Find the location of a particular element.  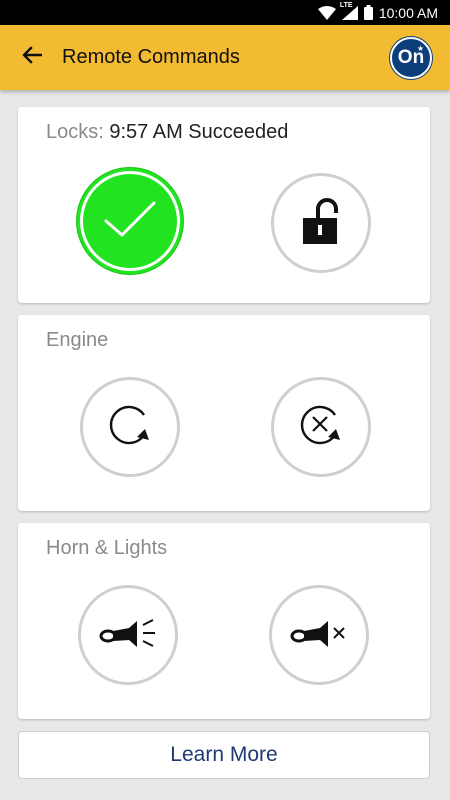

wifi-icon is located at coordinates (326, 12).